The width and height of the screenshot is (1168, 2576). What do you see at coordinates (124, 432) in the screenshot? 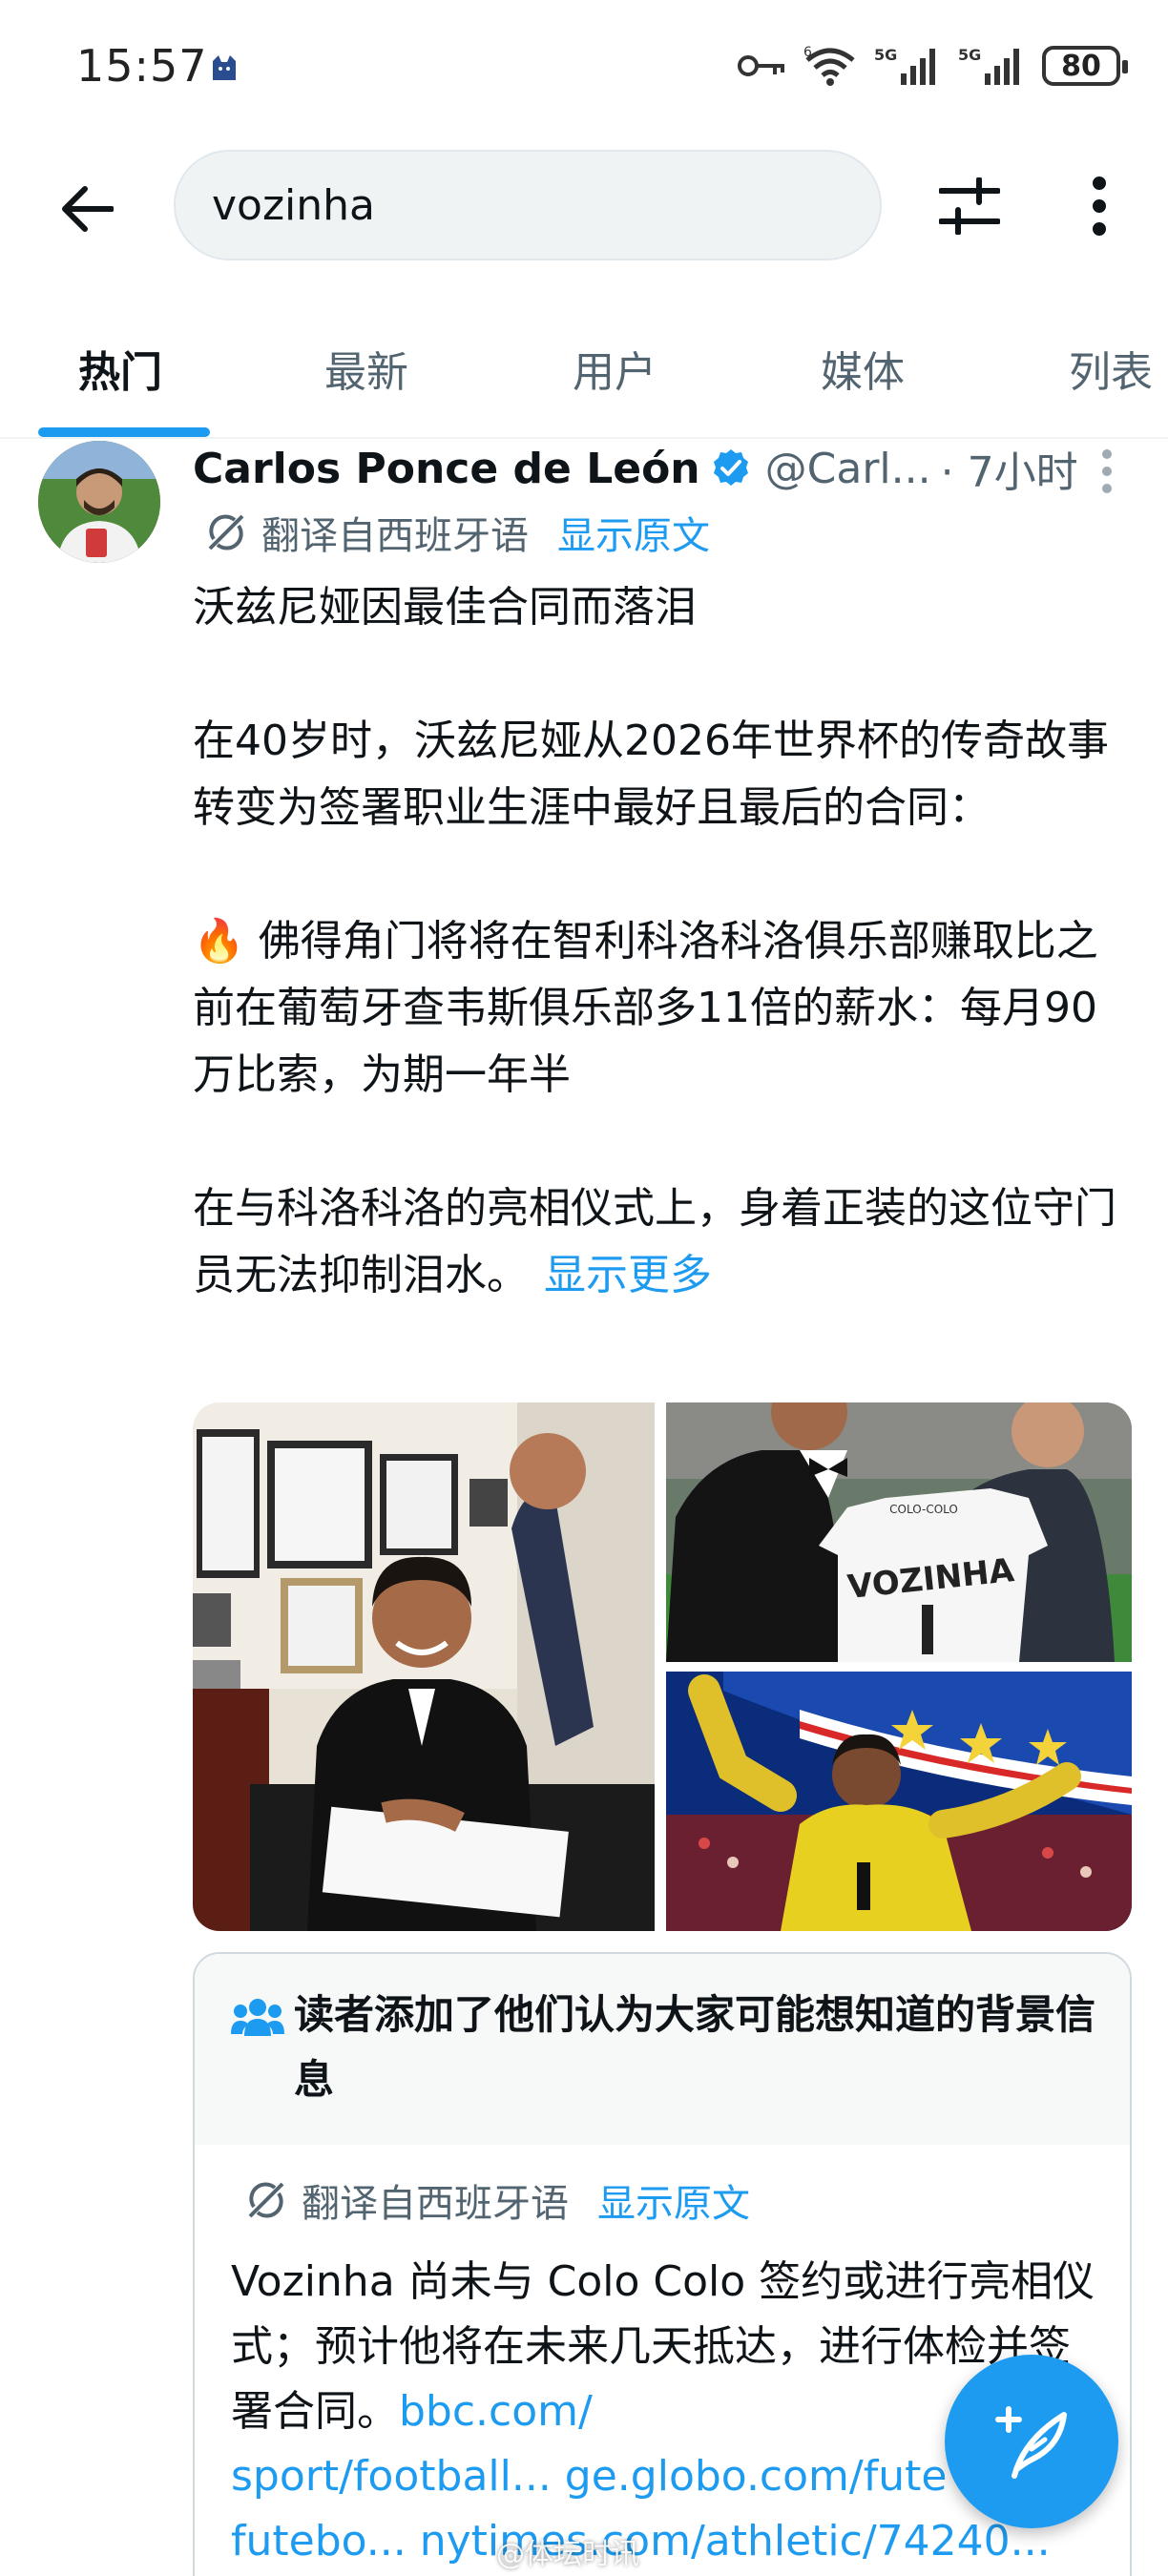
I see `active-tab-indicator` at bounding box center [124, 432].